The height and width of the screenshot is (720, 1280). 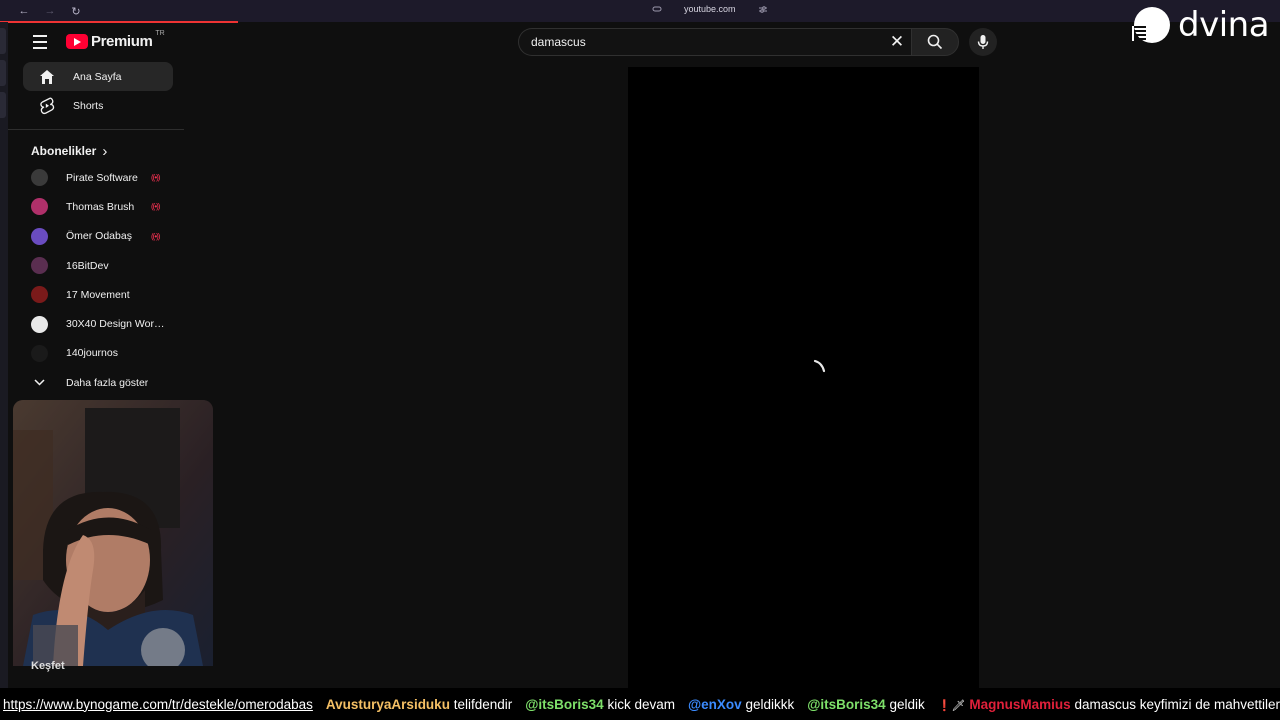 I want to click on chevron-right-icon: ›, so click(x=105, y=151).